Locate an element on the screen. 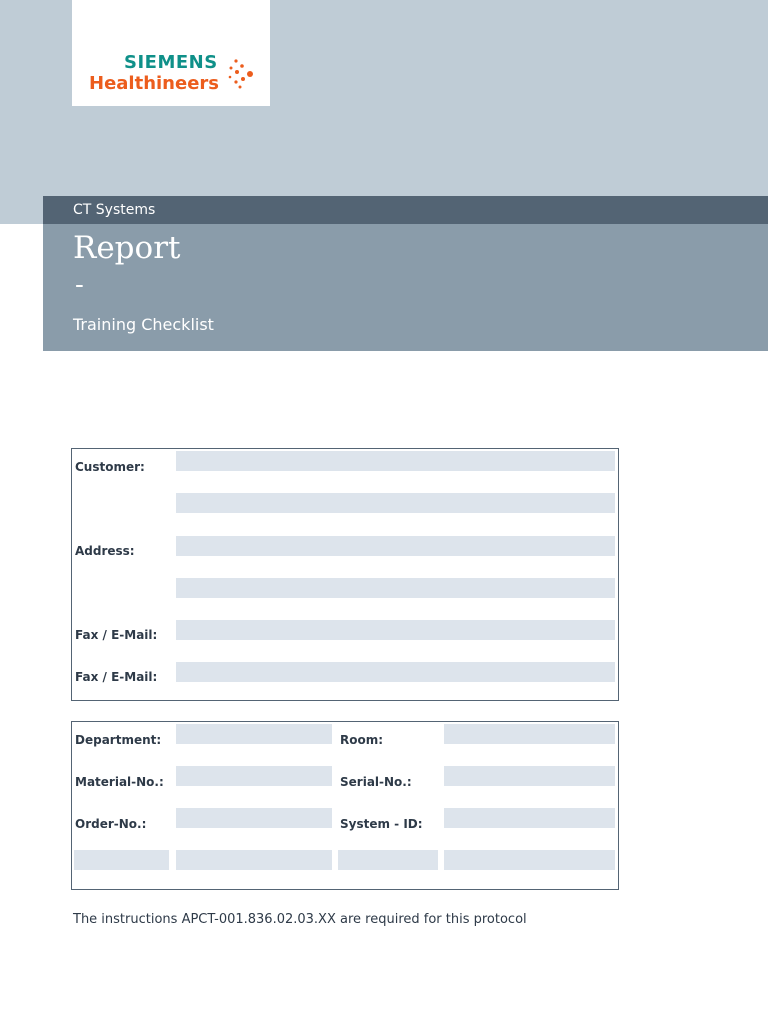  department-label: Department: is located at coordinates (118, 740).